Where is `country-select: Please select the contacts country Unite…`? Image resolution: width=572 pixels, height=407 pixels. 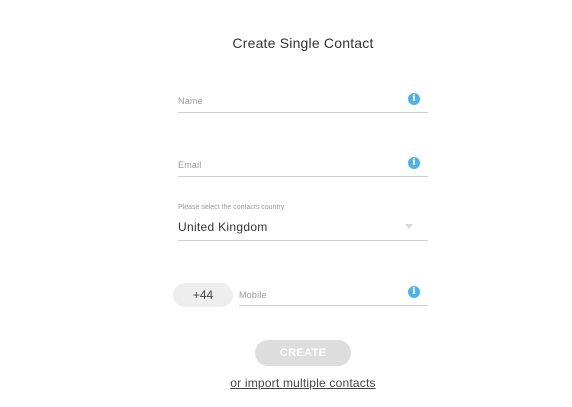 country-select: Please select the contacts country Unite… is located at coordinates (303, 222).